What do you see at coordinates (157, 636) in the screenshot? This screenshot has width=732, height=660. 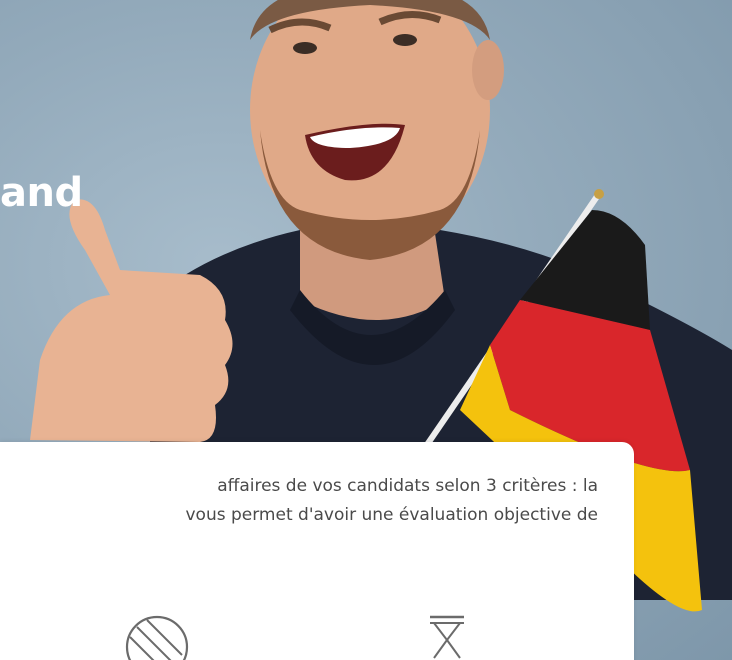 I see `ball-badge-icon` at bounding box center [157, 636].